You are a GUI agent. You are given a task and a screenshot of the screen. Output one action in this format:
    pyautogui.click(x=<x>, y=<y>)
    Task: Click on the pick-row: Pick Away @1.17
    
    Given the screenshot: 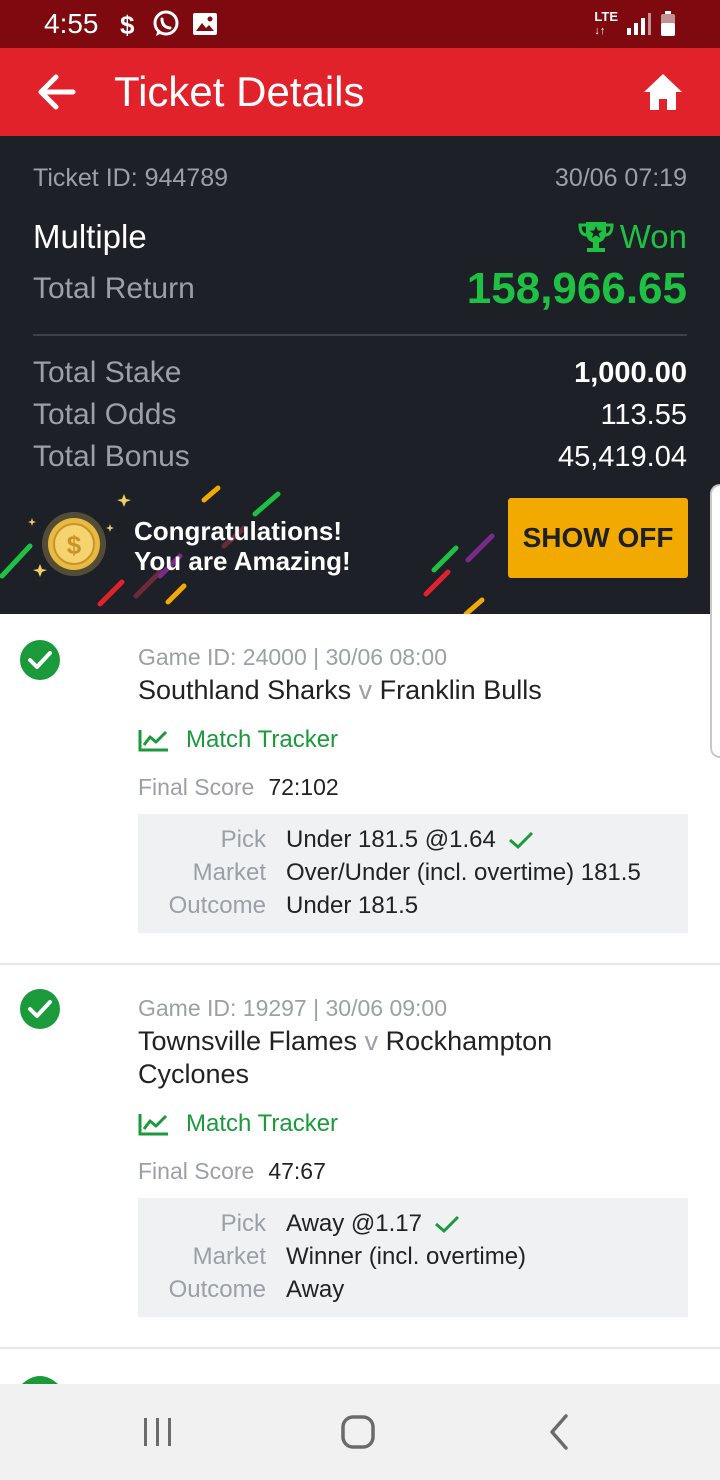 What is the action you would take?
    pyautogui.click(x=413, y=1226)
    